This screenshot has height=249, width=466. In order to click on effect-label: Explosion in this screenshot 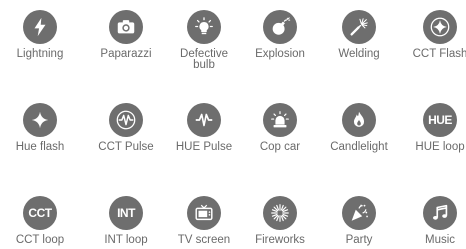, I will do `click(280, 54)`.